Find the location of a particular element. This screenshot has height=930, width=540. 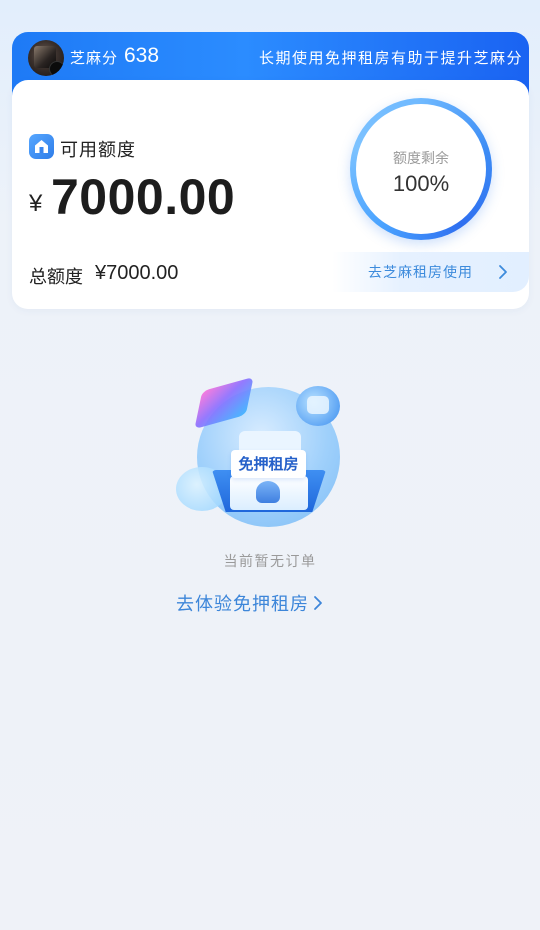

illustration-tag: 免押租房 is located at coordinates (268, 464).